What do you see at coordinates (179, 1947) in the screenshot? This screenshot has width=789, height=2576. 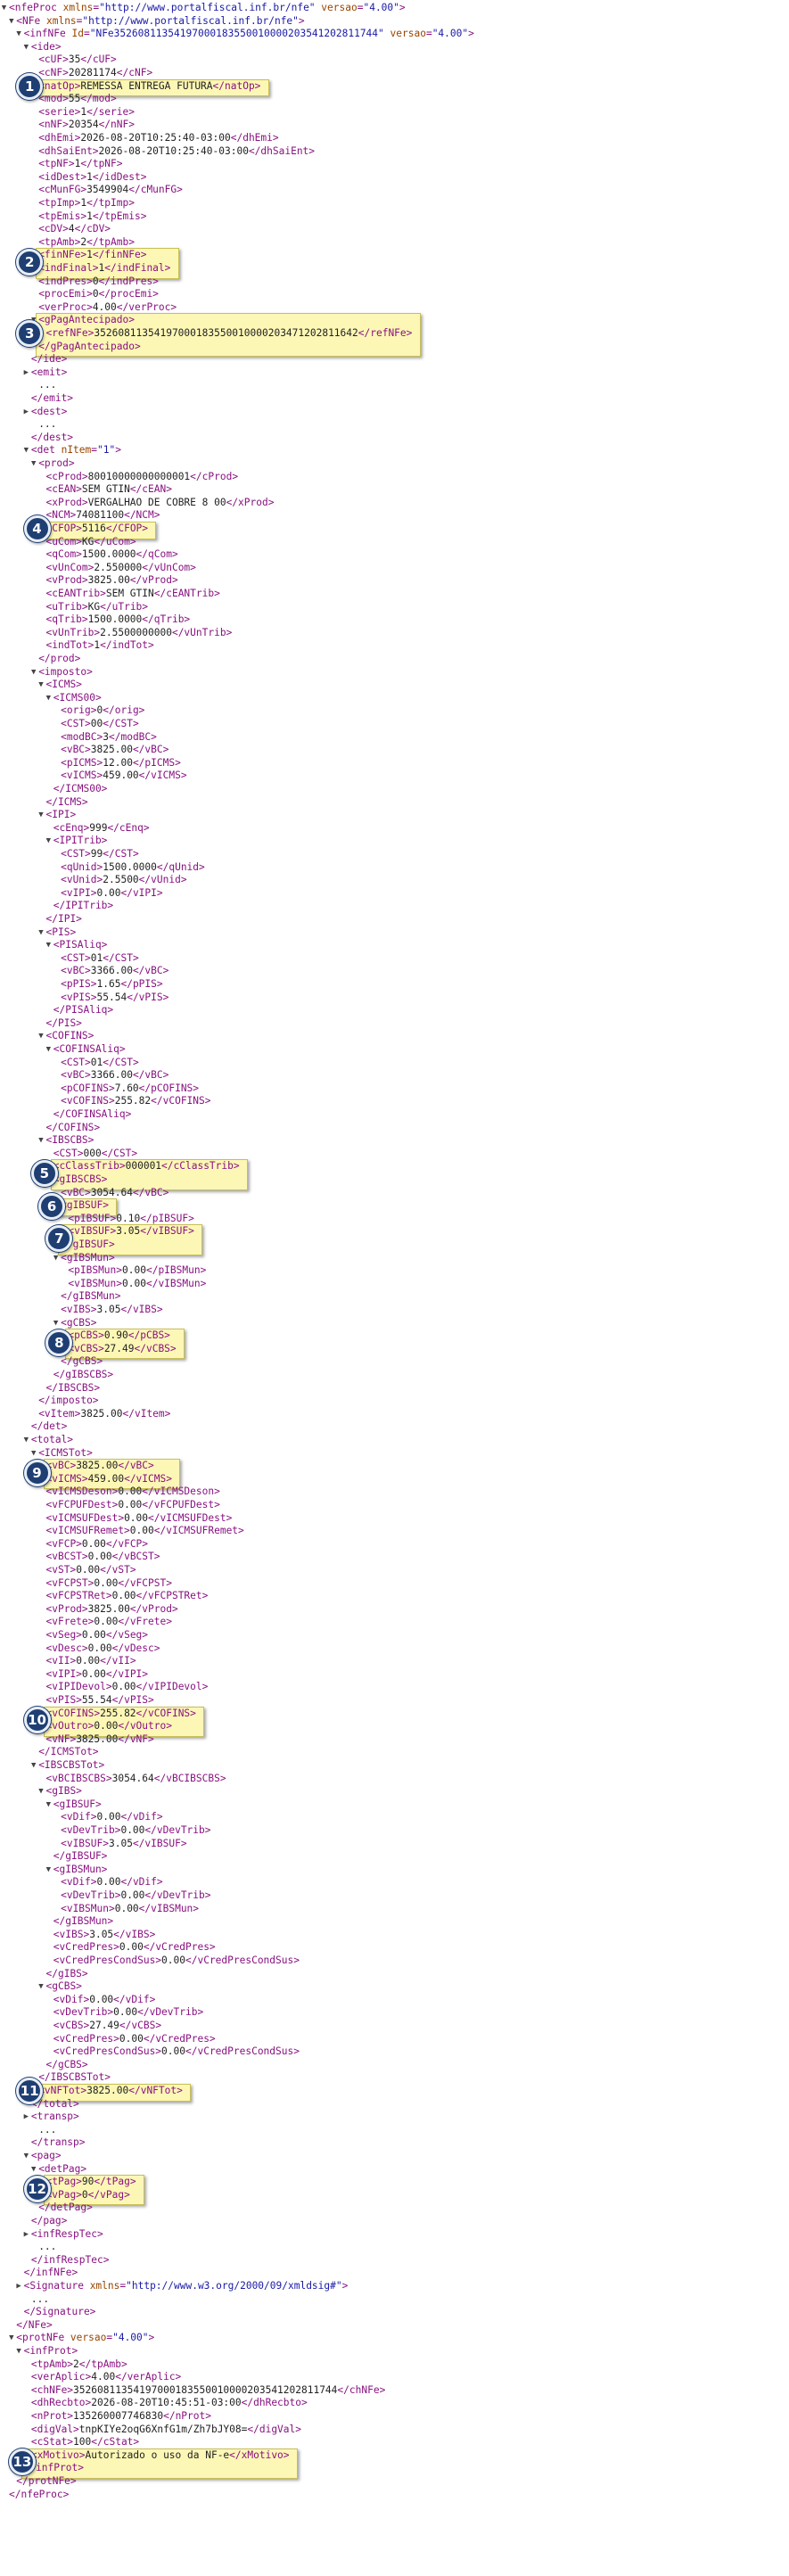 I see `xml-tag: </vCredPres>` at bounding box center [179, 1947].